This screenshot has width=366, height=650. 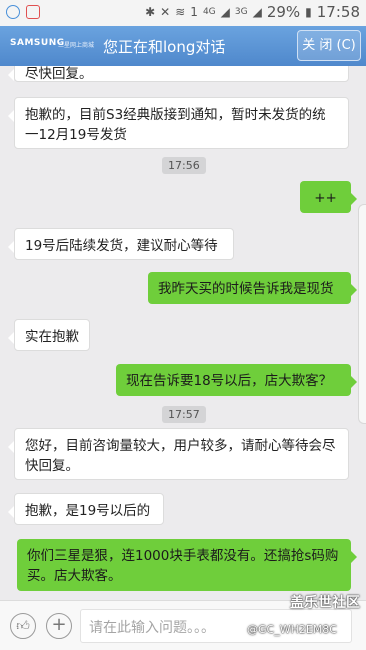 I want to click on message-text: 19号后陆续发货，建议耐心等待, so click(x=121, y=246).